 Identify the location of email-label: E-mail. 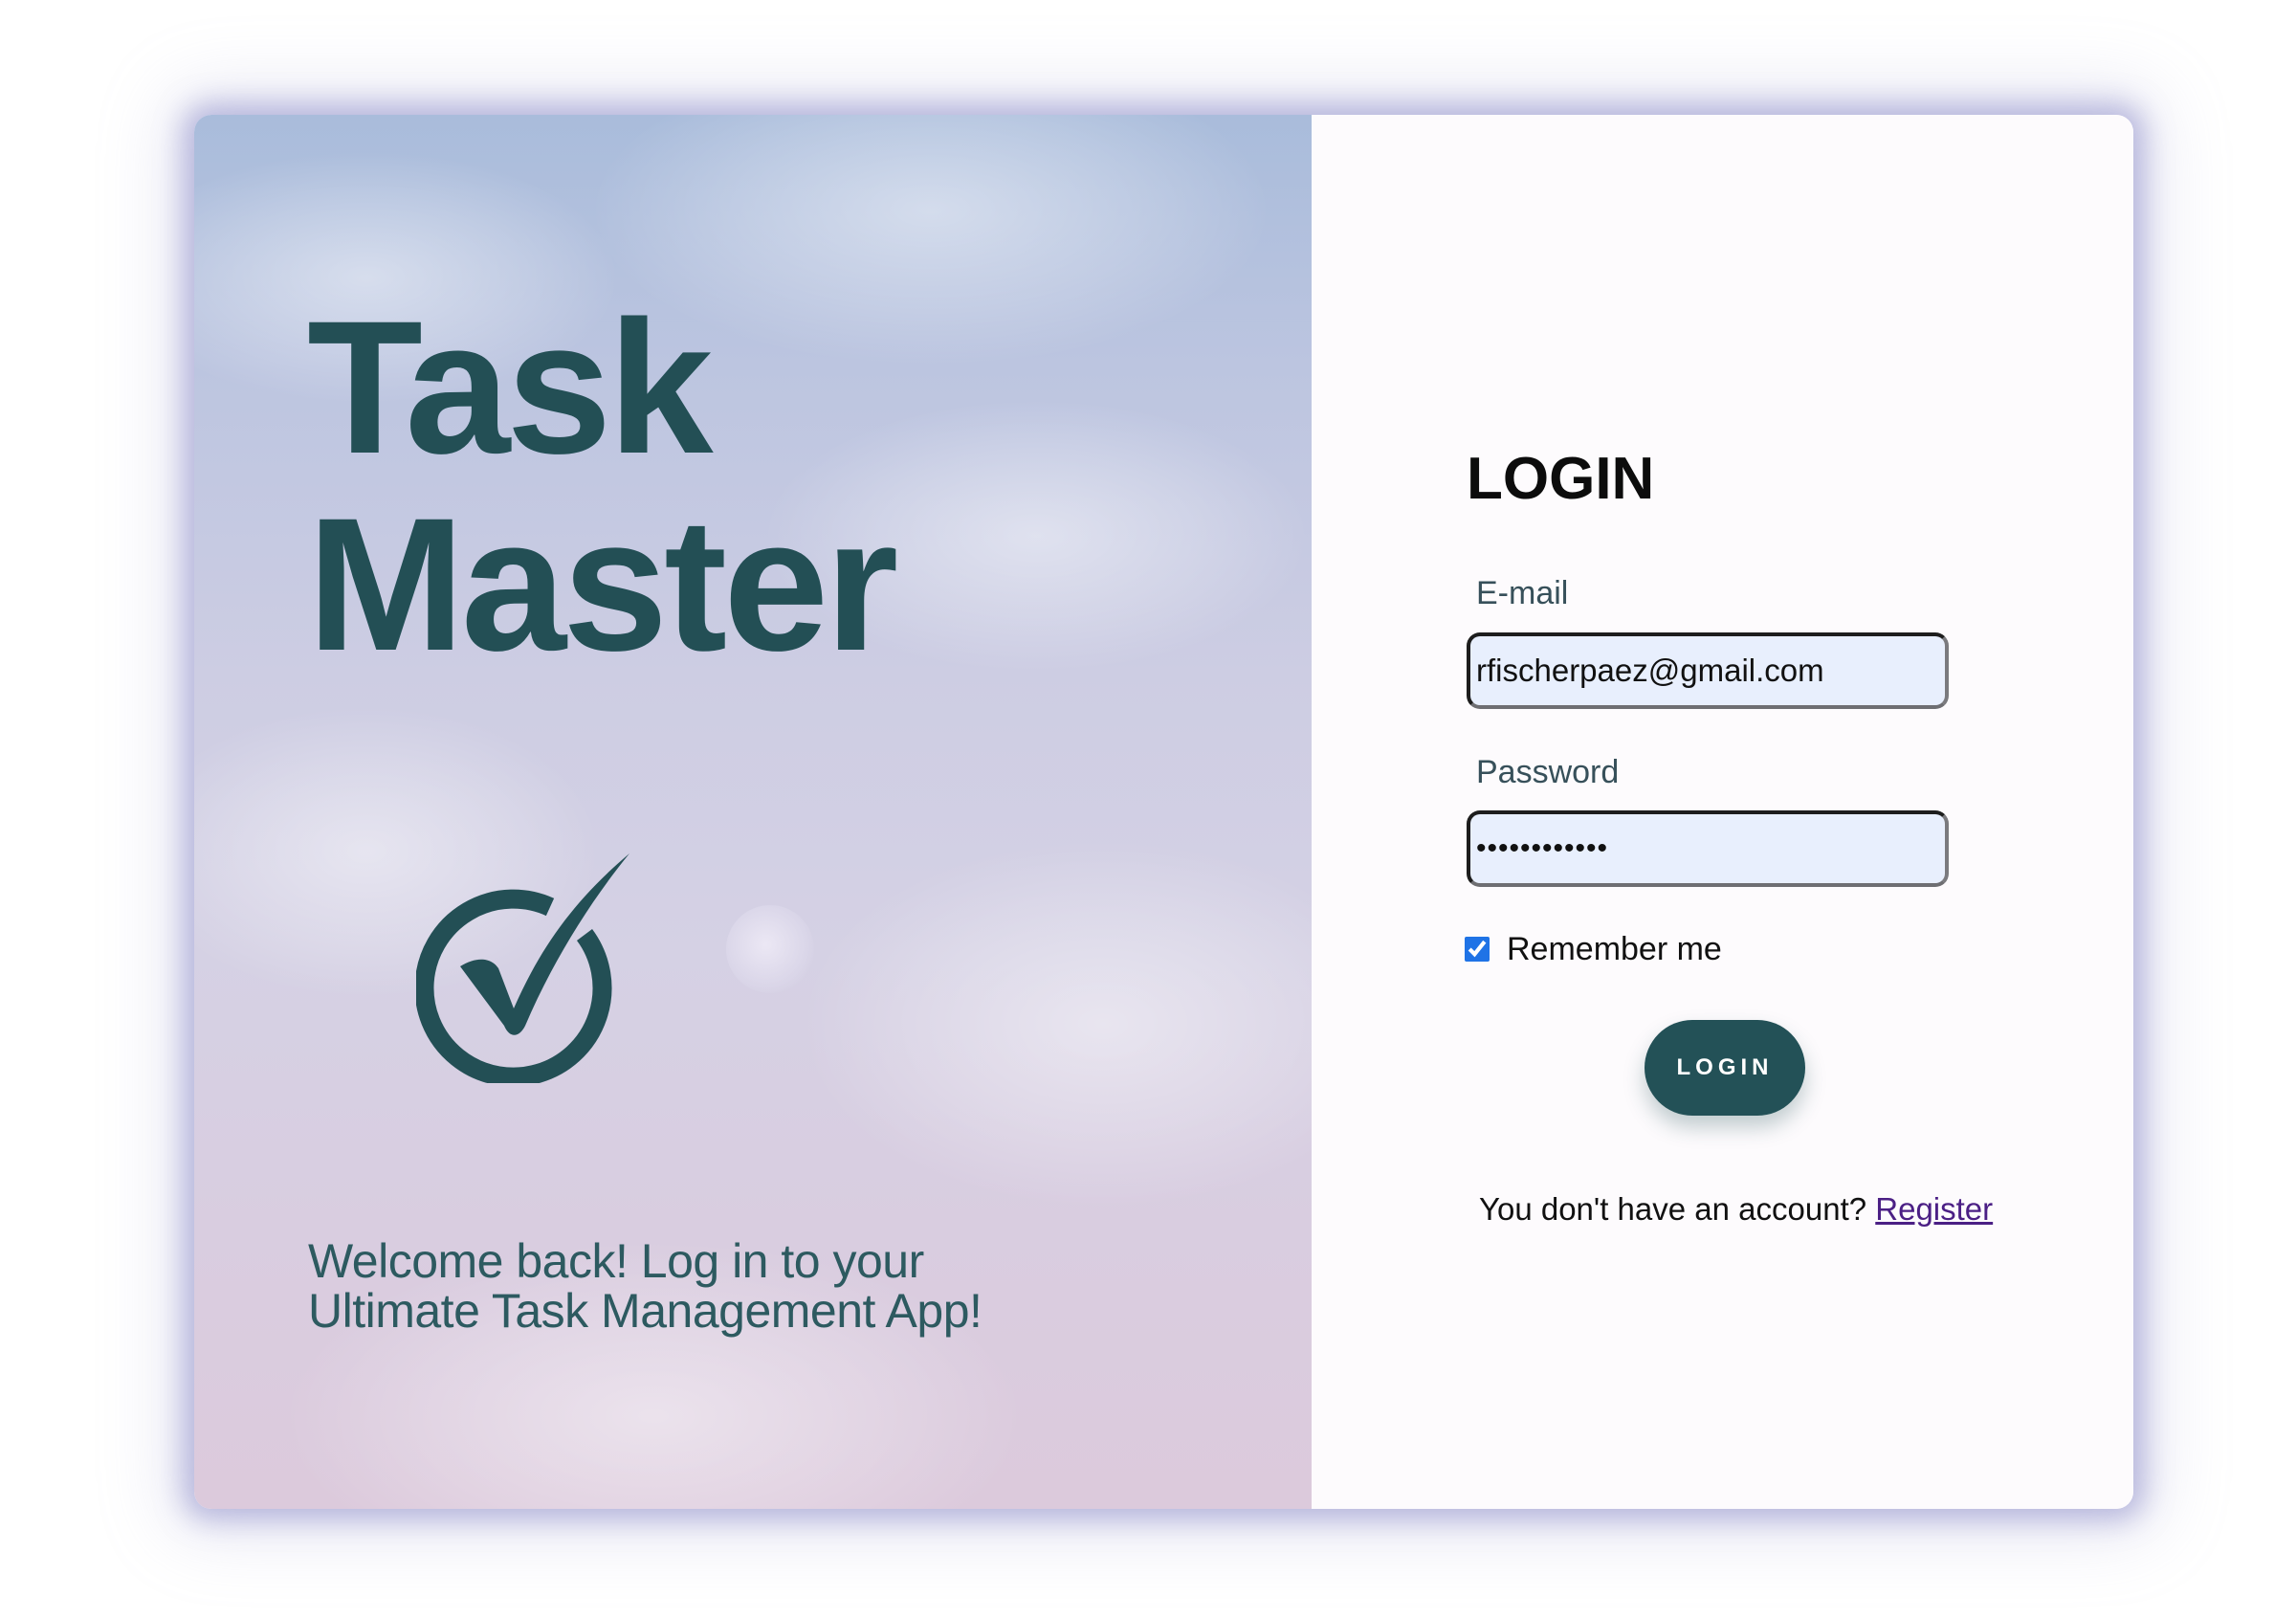
(1522, 593).